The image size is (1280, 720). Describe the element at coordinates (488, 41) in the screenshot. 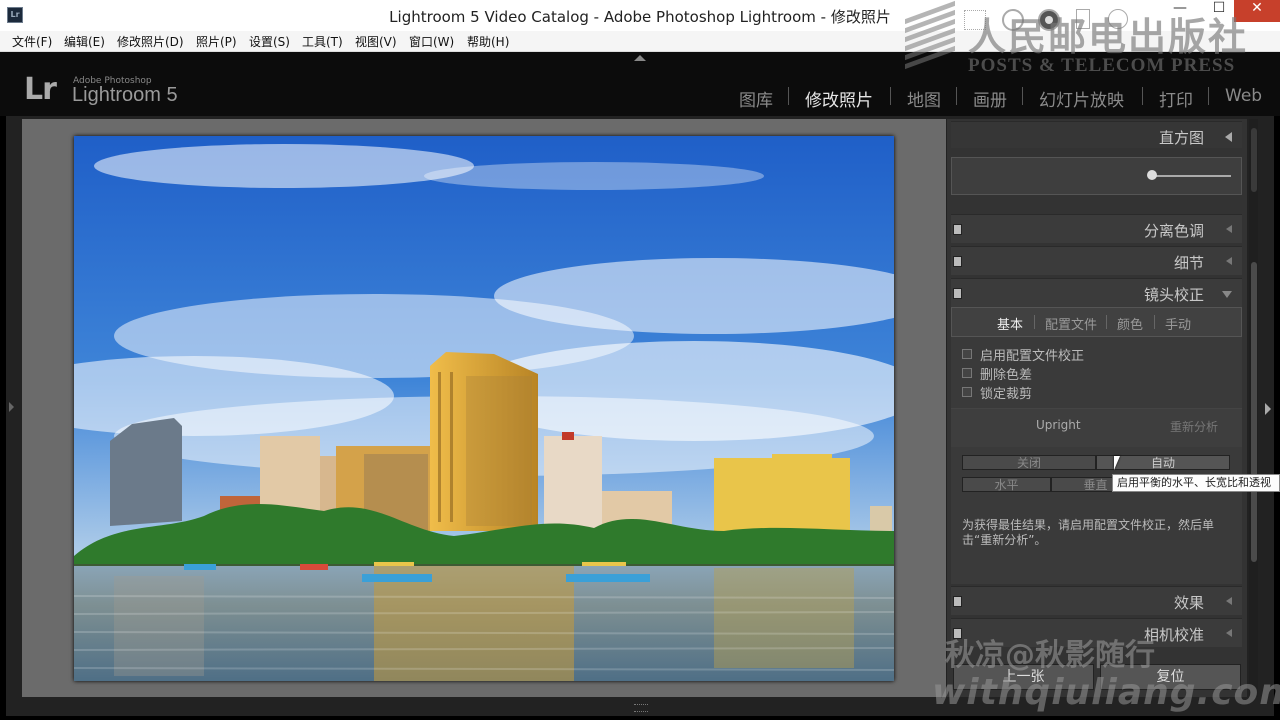

I see `menu-help: 帮助(H)` at that location.